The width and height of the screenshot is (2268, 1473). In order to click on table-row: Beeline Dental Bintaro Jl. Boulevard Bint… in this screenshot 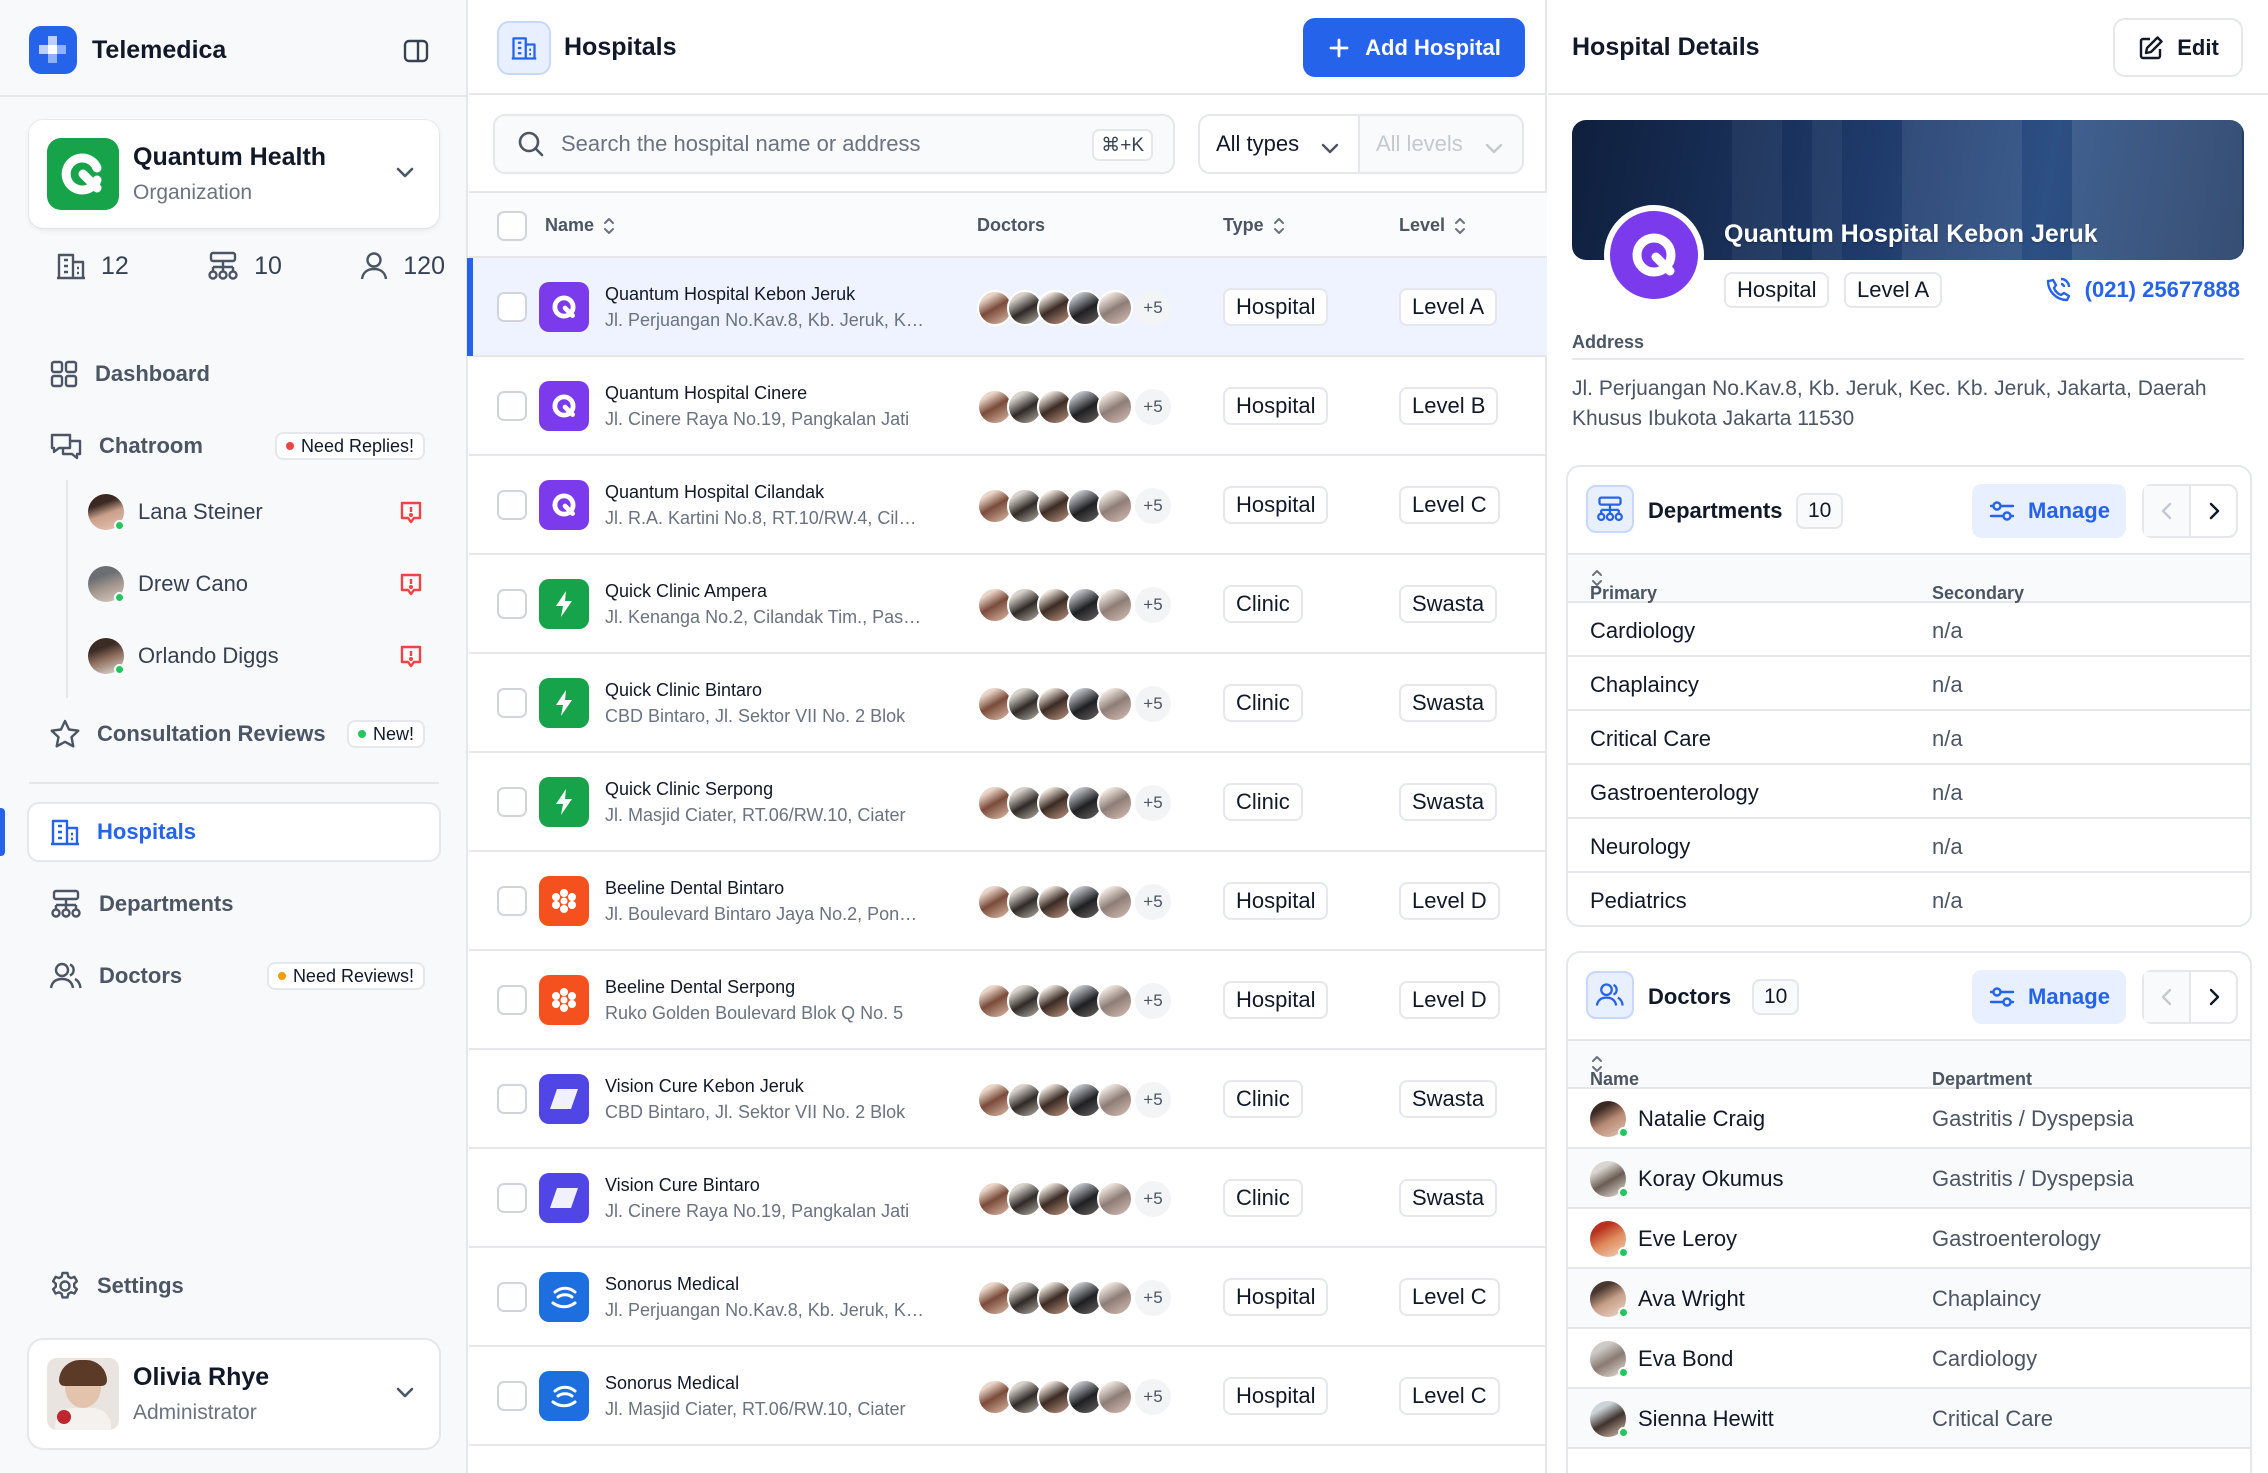, I will do `click(1008, 901)`.